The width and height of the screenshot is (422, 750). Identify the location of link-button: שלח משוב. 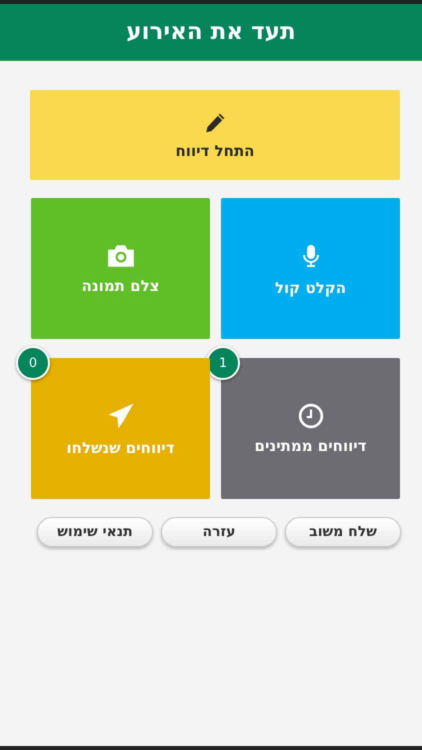
(343, 532).